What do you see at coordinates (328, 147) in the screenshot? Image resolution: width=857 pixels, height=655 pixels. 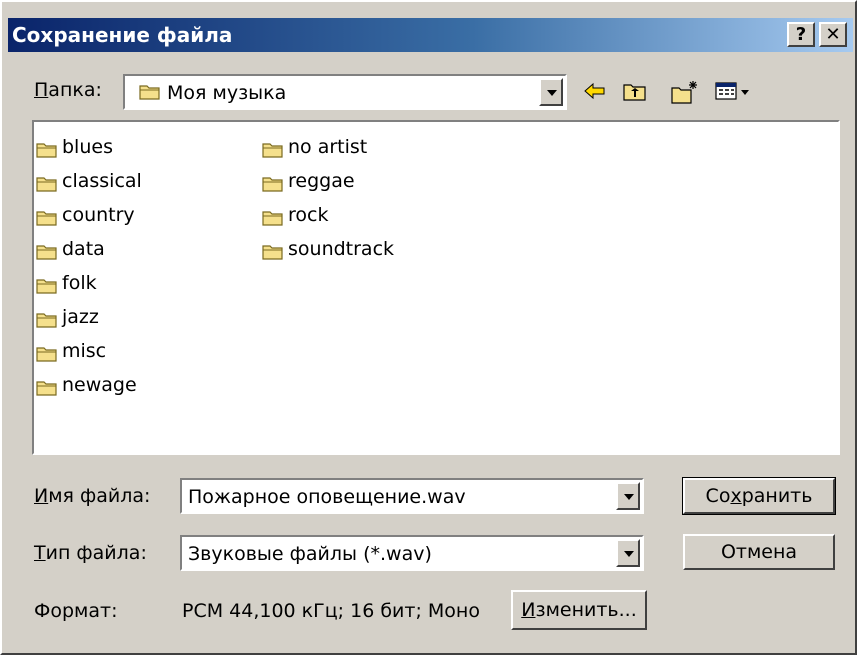 I see `file-name: no artist` at bounding box center [328, 147].